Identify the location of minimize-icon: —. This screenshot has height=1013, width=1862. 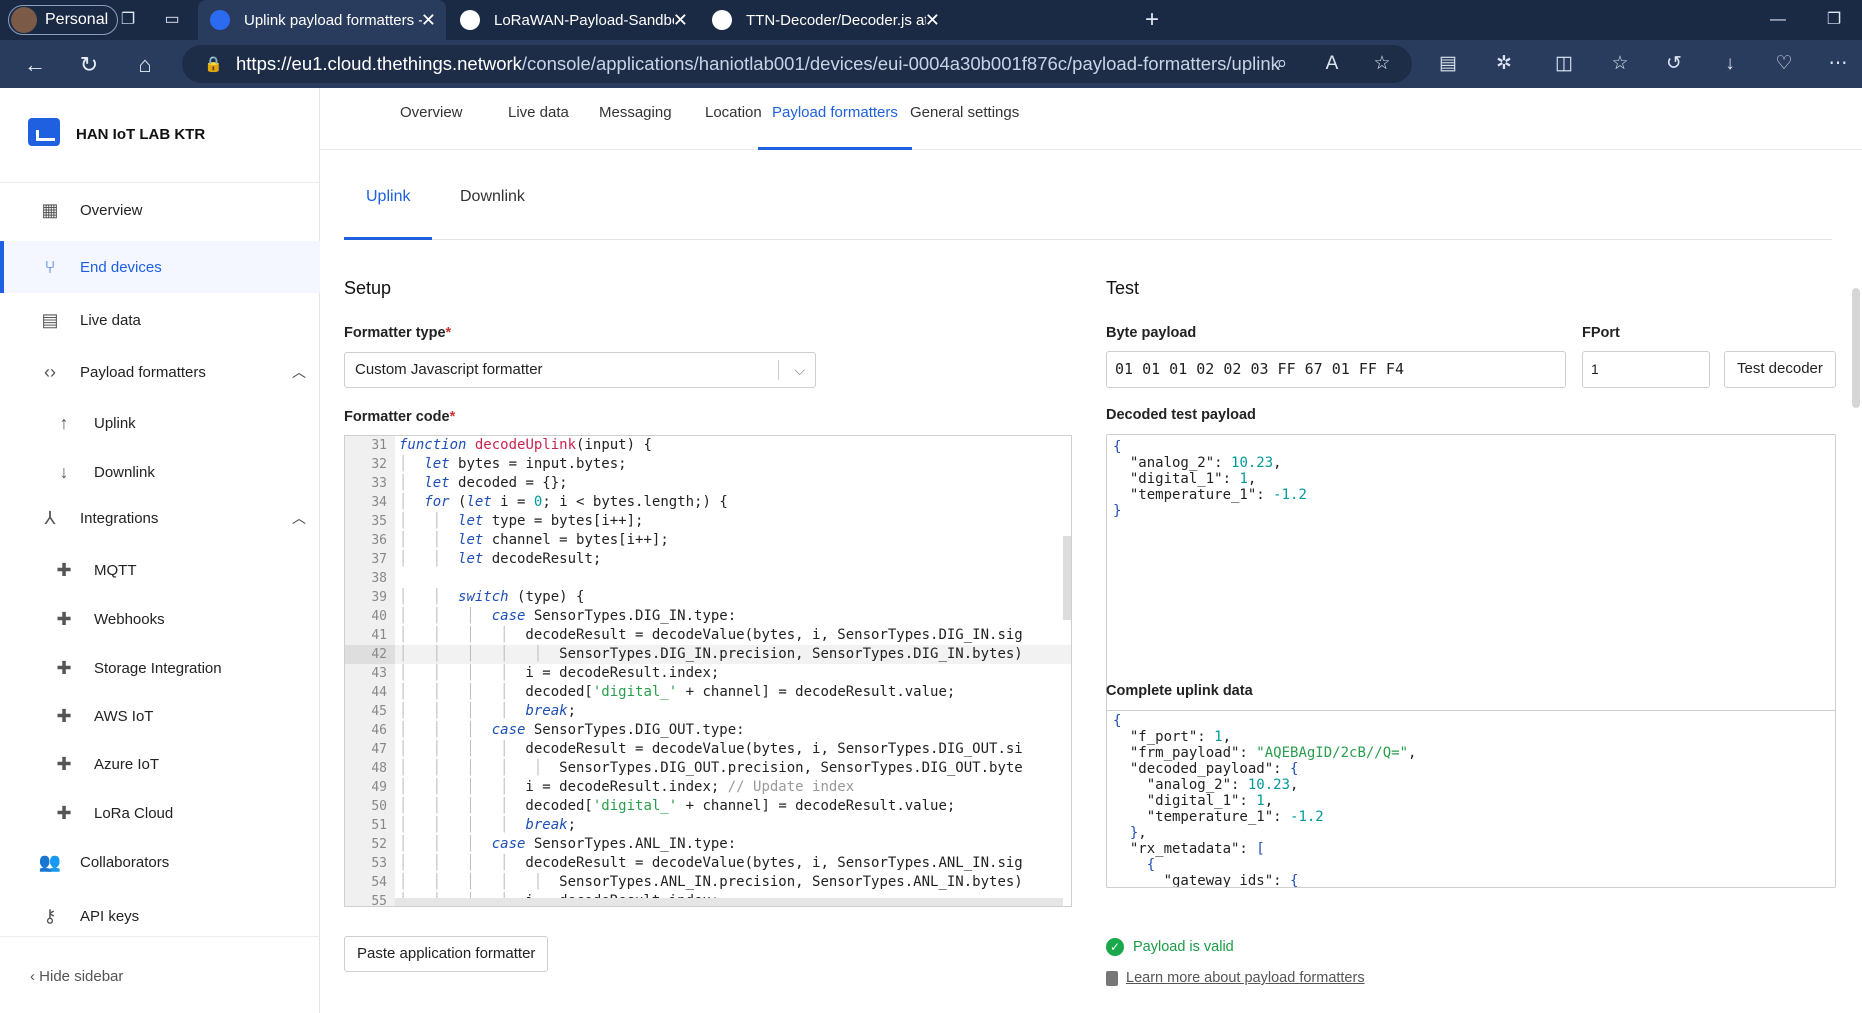
(1778, 20).